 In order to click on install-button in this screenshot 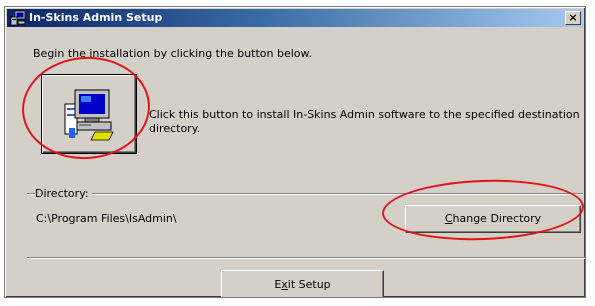, I will do `click(89, 114)`.